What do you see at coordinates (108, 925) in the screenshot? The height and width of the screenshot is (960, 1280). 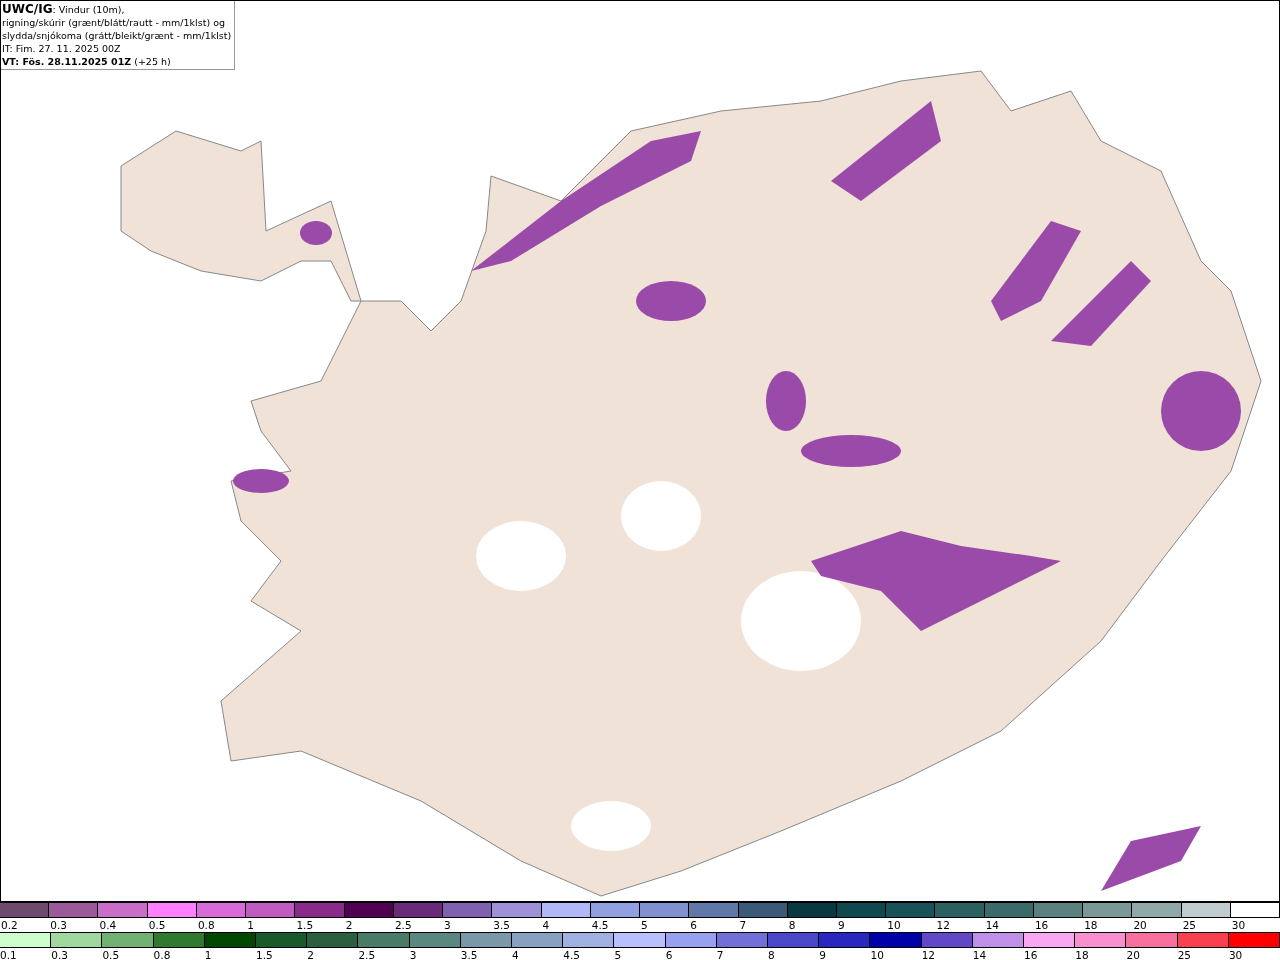 I see `legend-label: 0.4` at bounding box center [108, 925].